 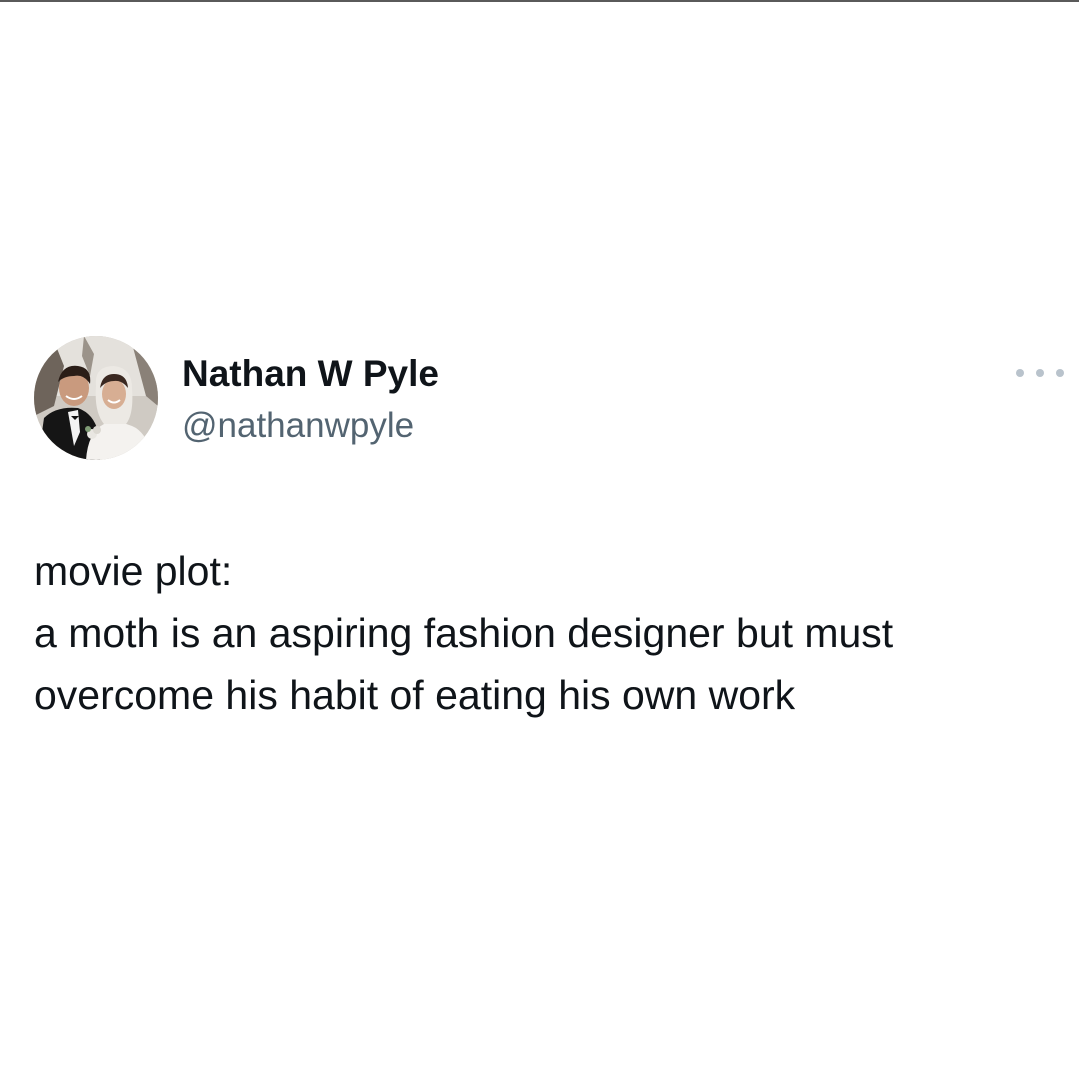 What do you see at coordinates (133, 571) in the screenshot?
I see `tweet-text-line: movie plot:` at bounding box center [133, 571].